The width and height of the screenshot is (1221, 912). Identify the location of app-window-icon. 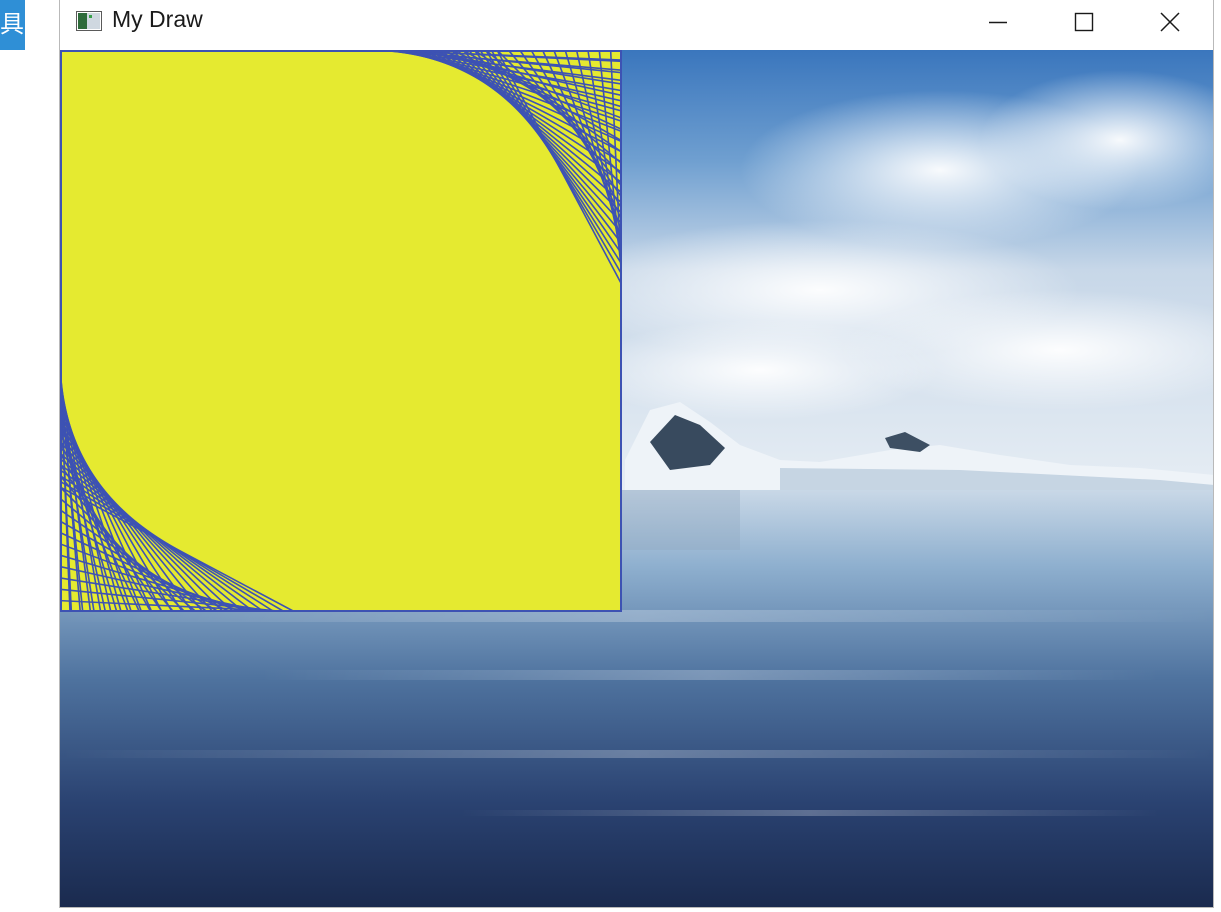
(89, 21).